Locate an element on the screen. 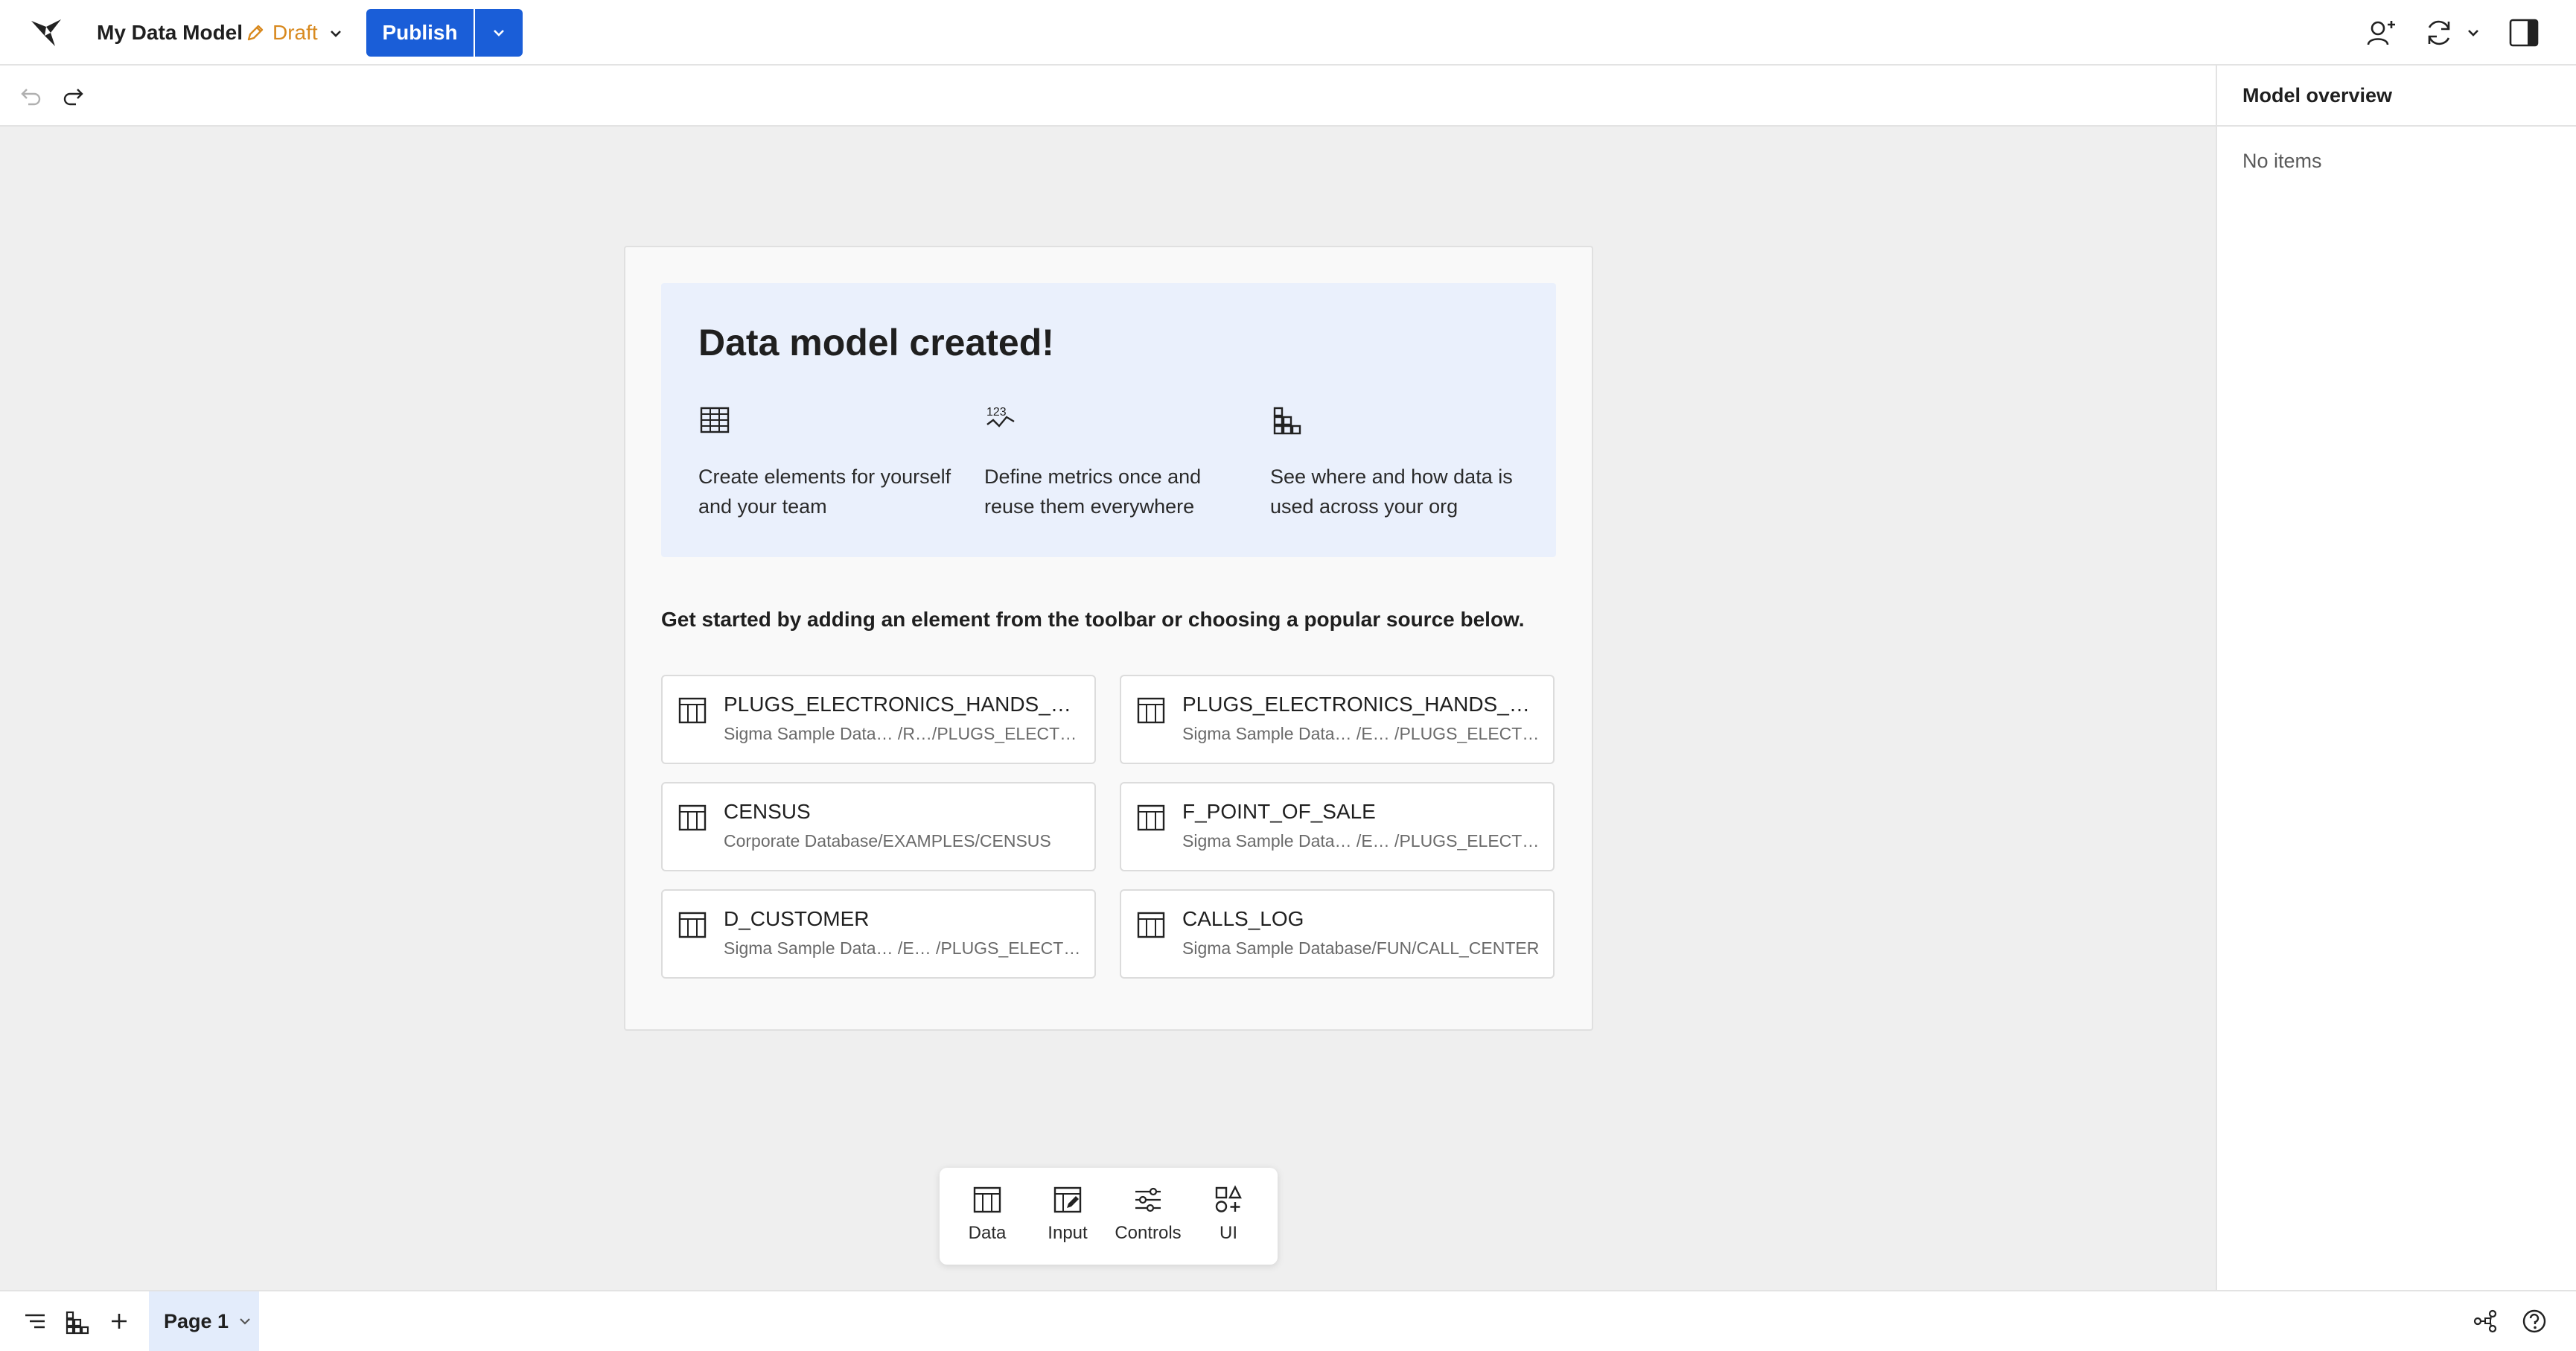  toolbar-controls-button: Controls is located at coordinates (1148, 1217).